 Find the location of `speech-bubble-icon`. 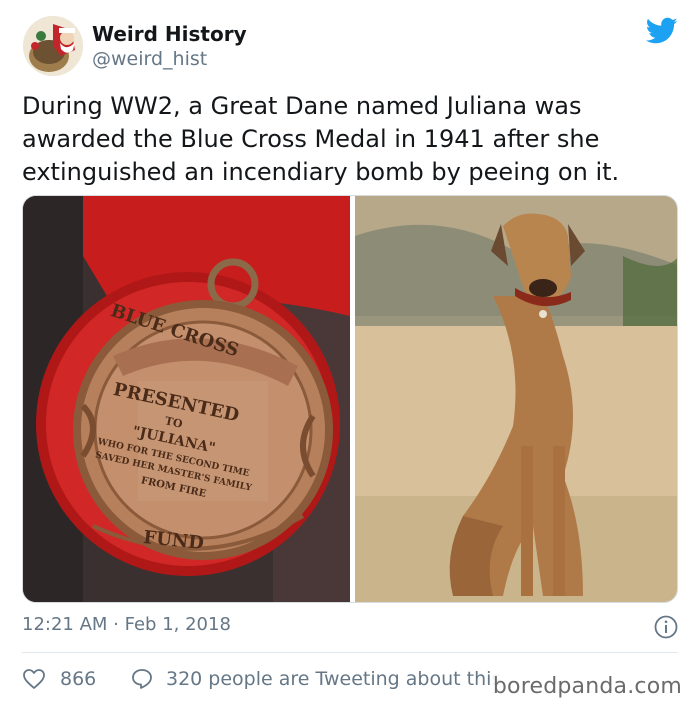

speech-bubble-icon is located at coordinates (142, 679).